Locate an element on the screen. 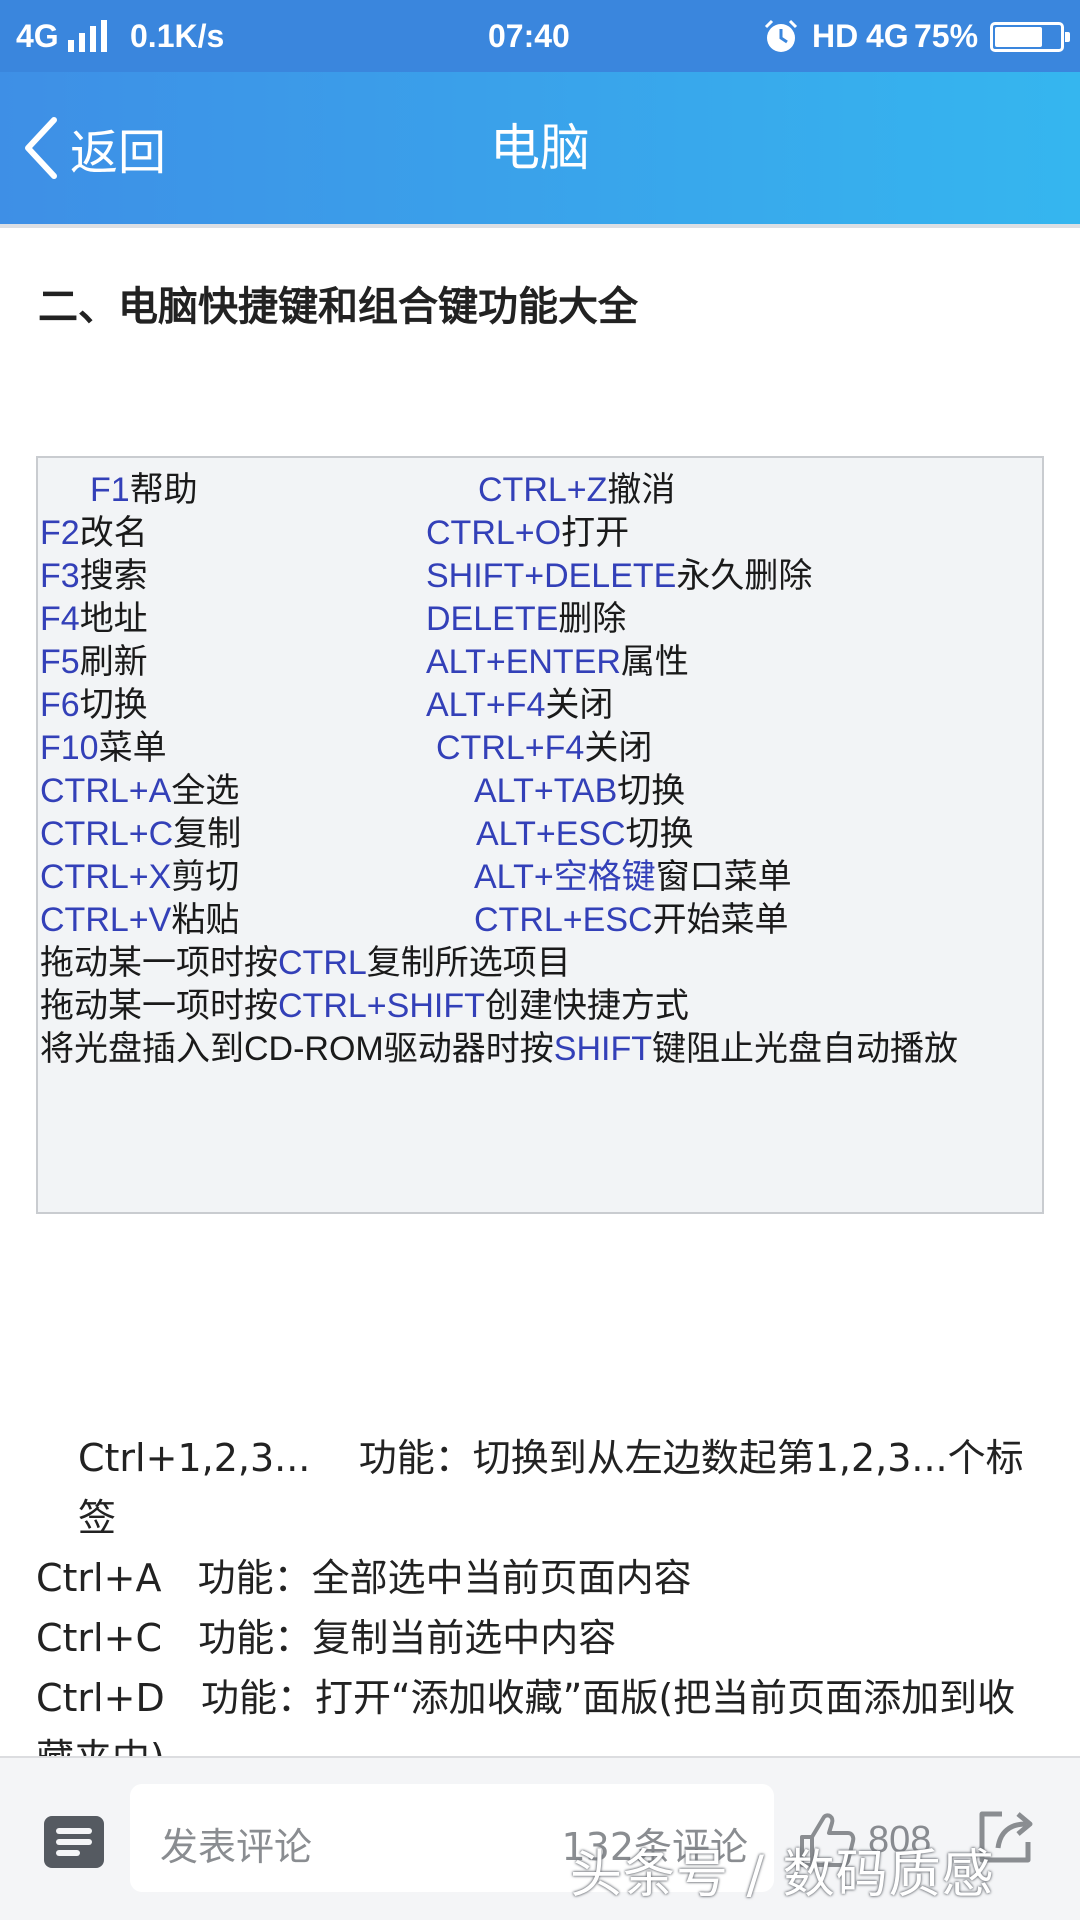 This screenshot has width=1080, height=1920. shortcut-key: F4 is located at coordinates (60, 619).